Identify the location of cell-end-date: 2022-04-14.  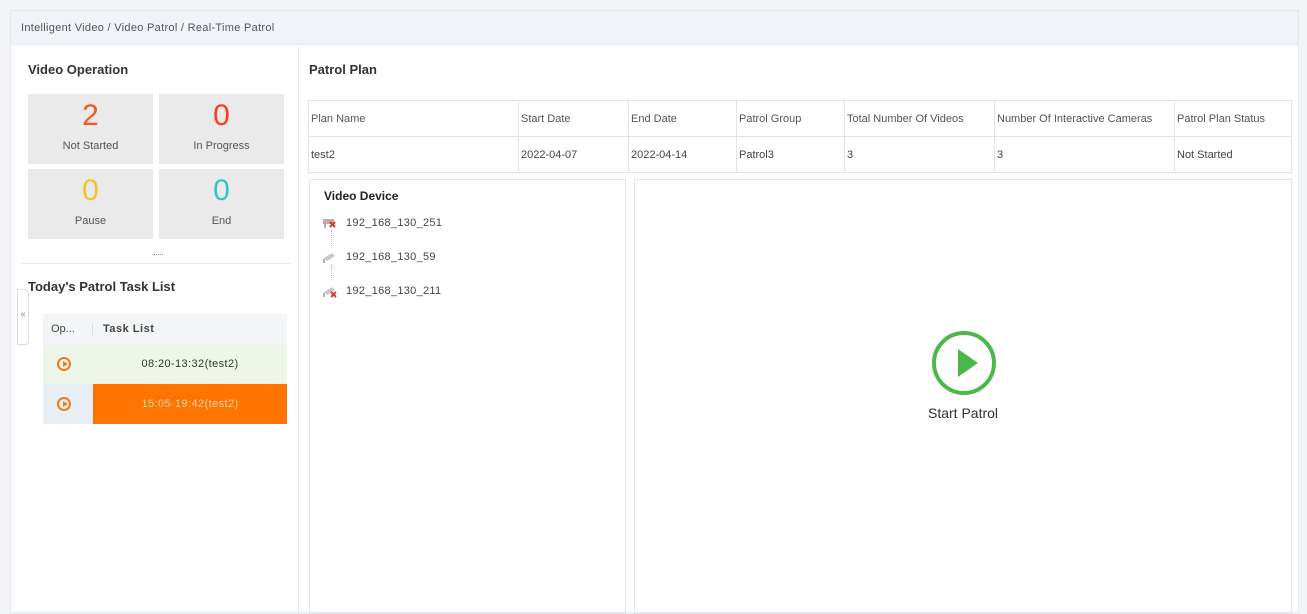
(682, 154).